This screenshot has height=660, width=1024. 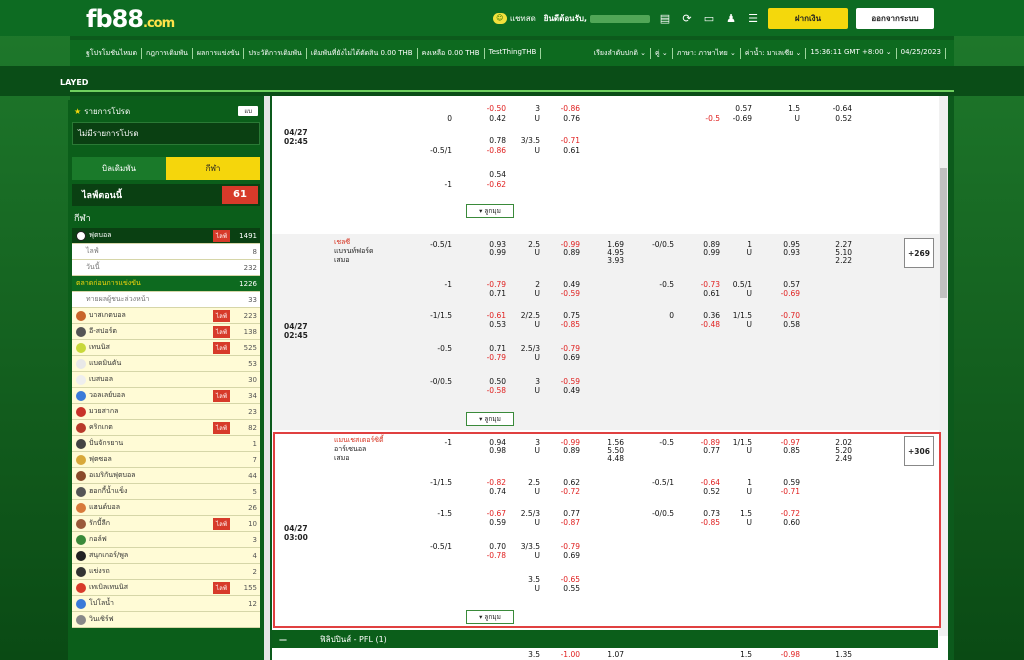 I want to click on sidebar-item-sport: ฟุตซอล 7, so click(x=166, y=460).